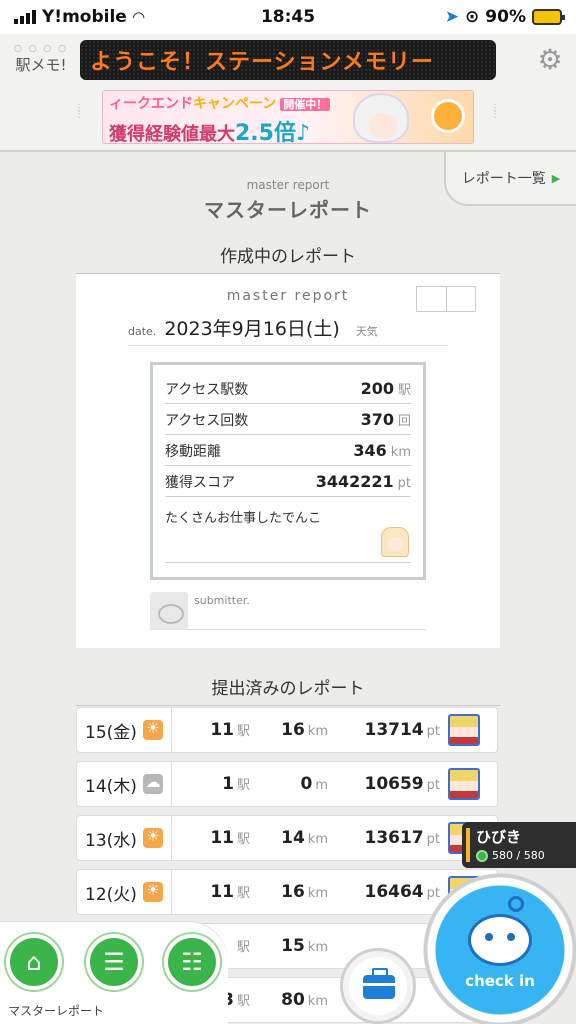  Describe the element at coordinates (287, 730) in the screenshot. I see `report-row: 15(金) 11駅 16km 13714pt` at that location.